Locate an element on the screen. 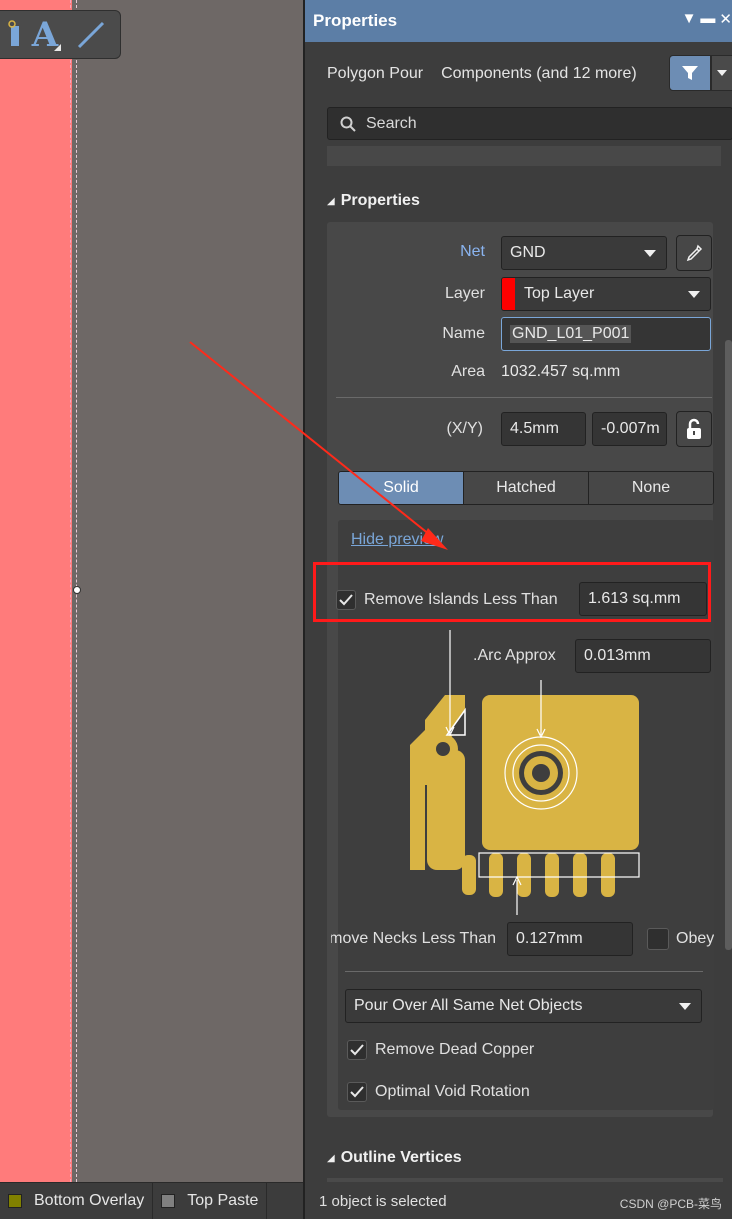 The height and width of the screenshot is (1219, 732). remove-dead-copper-checkbox is located at coordinates (357, 1050).